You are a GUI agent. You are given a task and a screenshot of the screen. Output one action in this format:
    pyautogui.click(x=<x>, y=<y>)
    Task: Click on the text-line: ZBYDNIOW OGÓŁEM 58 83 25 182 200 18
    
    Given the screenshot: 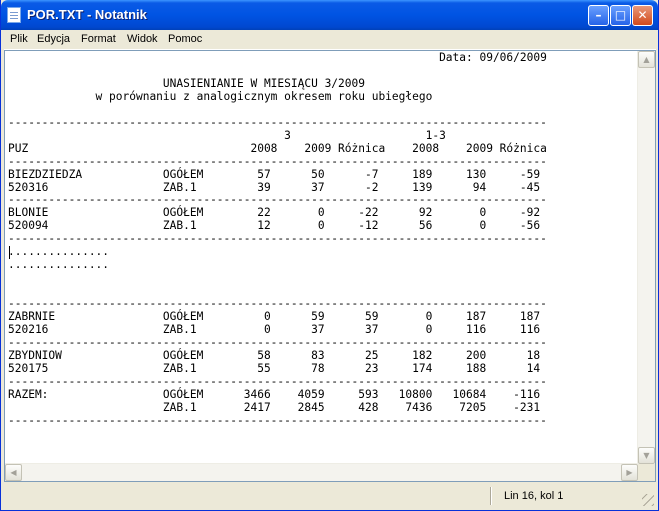 What is the action you would take?
    pyautogui.click(x=274, y=355)
    